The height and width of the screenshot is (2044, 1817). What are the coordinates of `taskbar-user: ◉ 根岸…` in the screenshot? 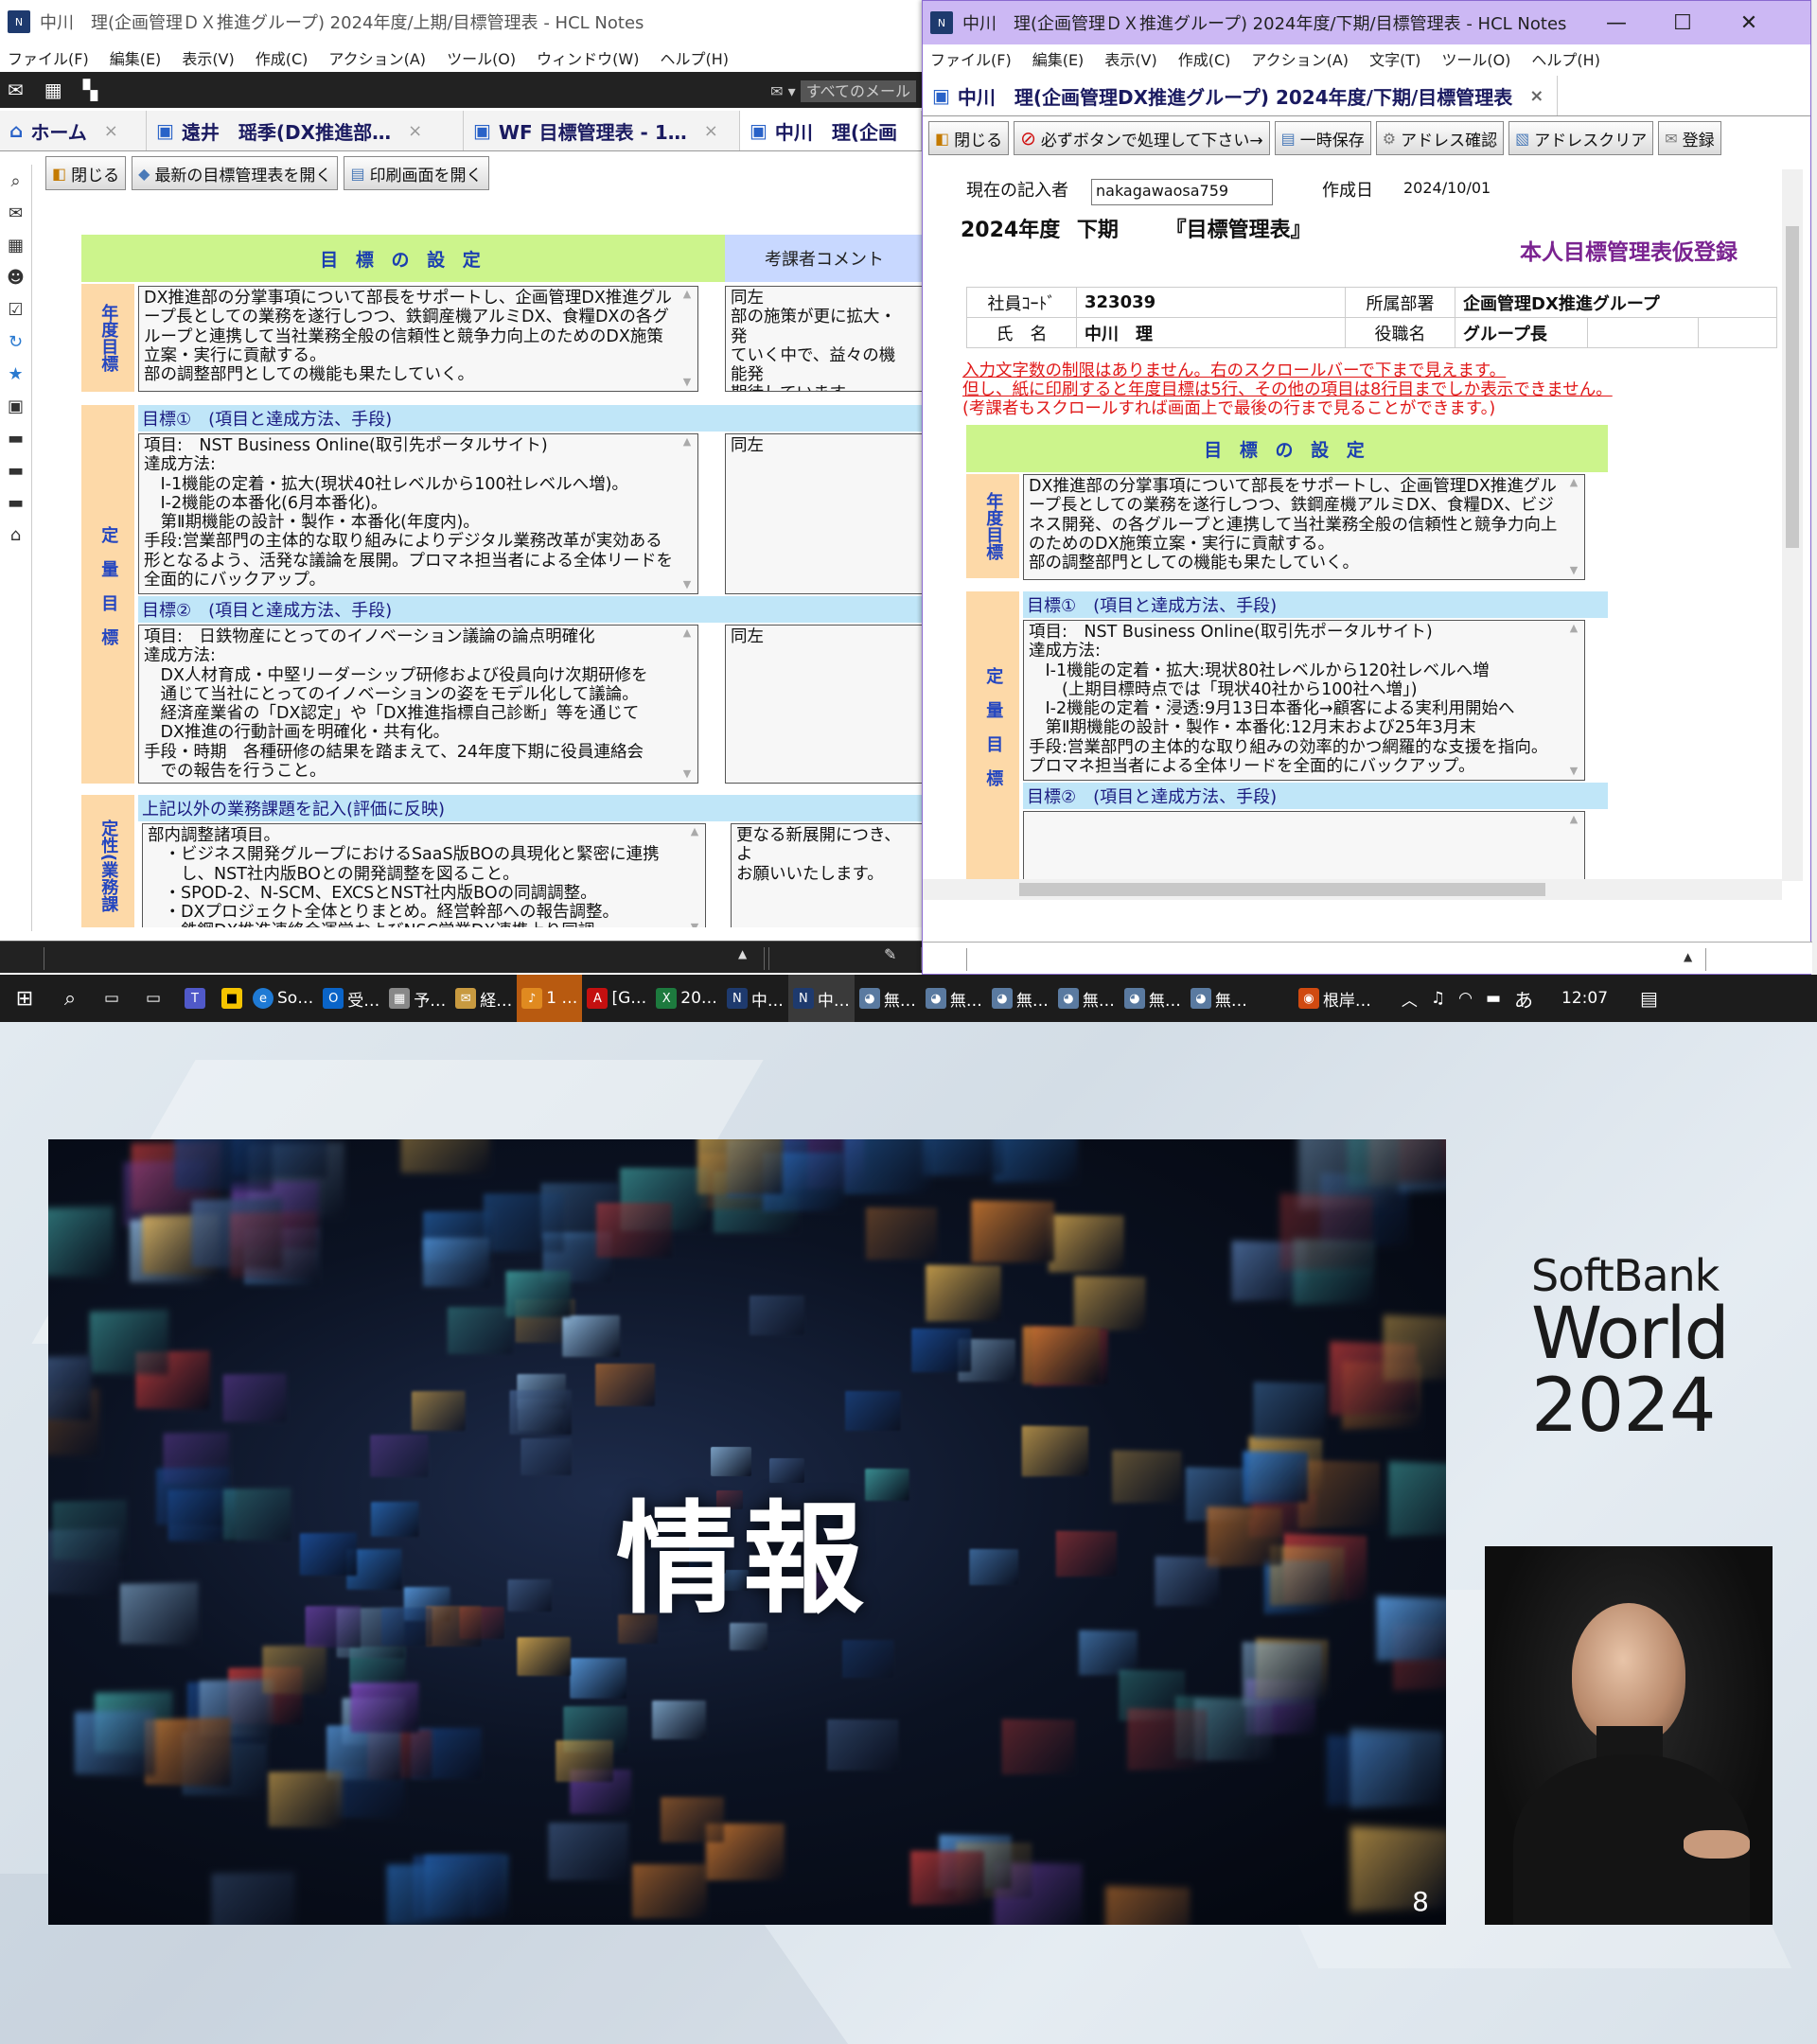 It's located at (1335, 998).